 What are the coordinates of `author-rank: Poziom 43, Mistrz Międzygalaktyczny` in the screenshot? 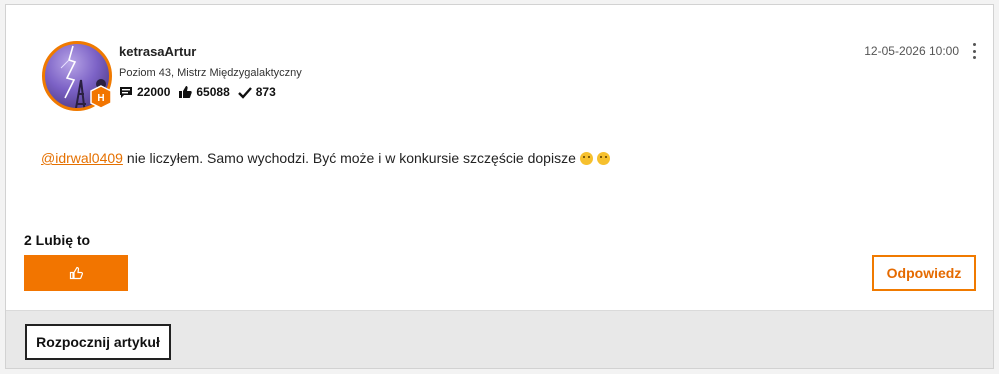 It's located at (210, 73).